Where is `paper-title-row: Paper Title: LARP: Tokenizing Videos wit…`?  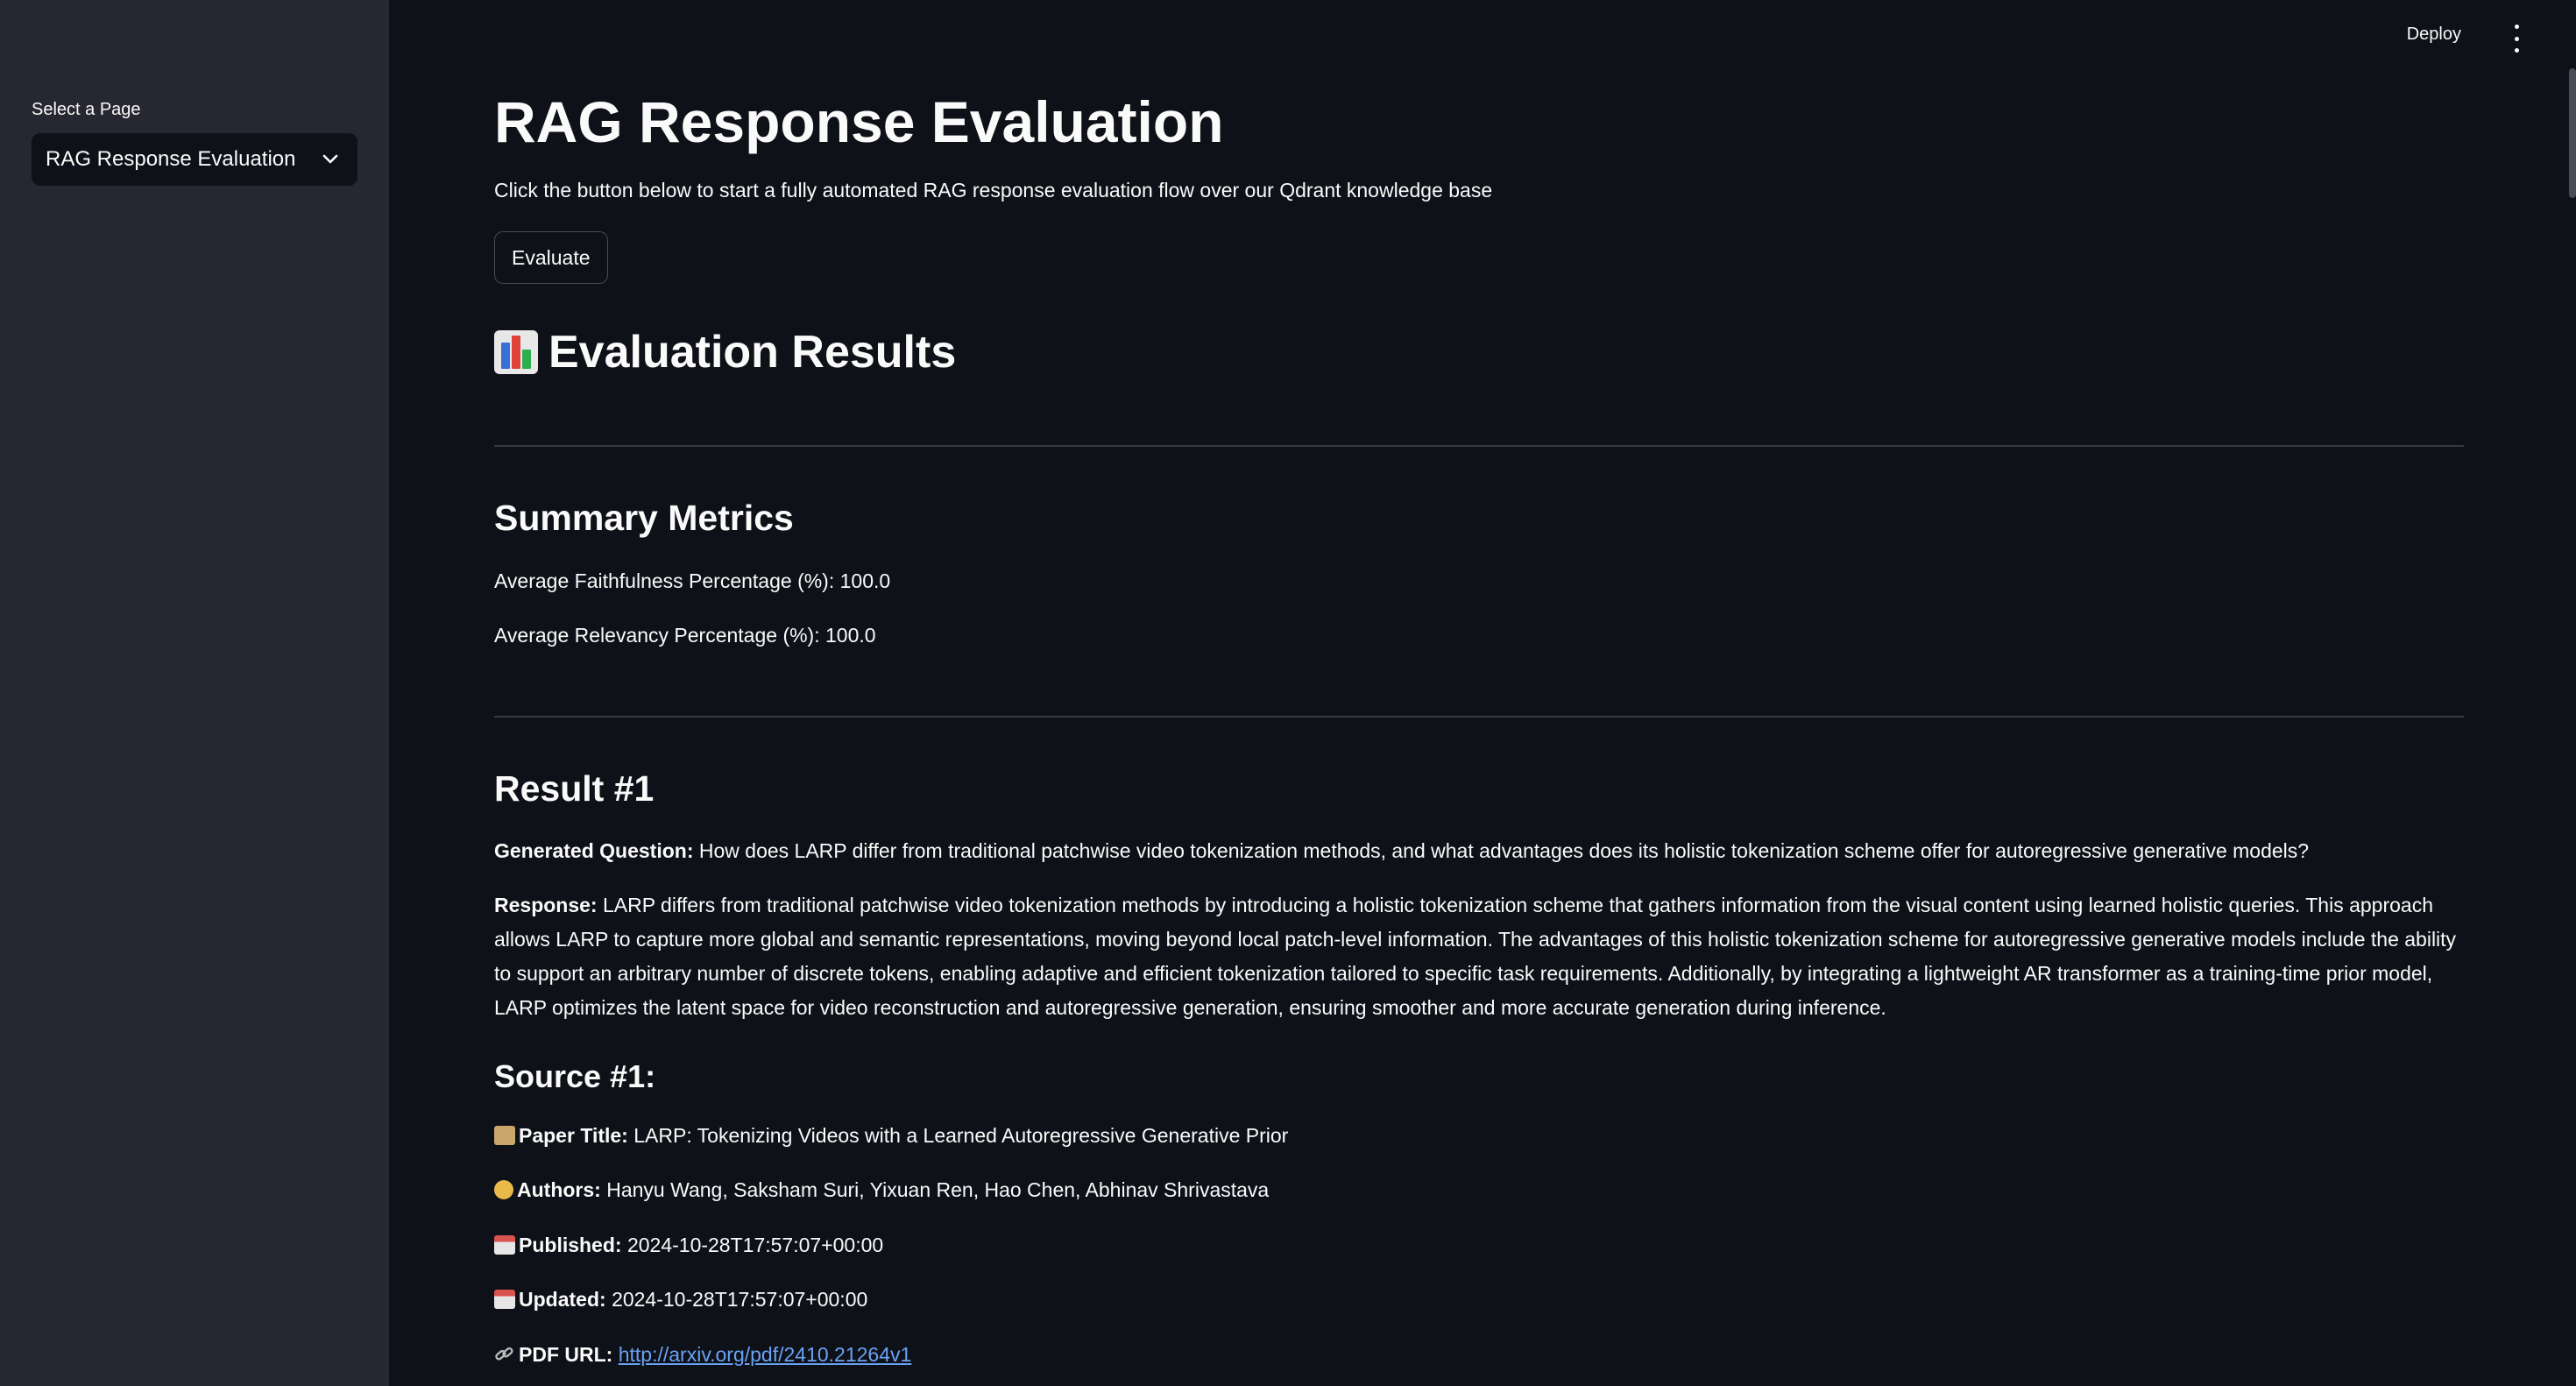 paper-title-row: Paper Title: LARP: Tokenizing Videos wit… is located at coordinates (891, 1136).